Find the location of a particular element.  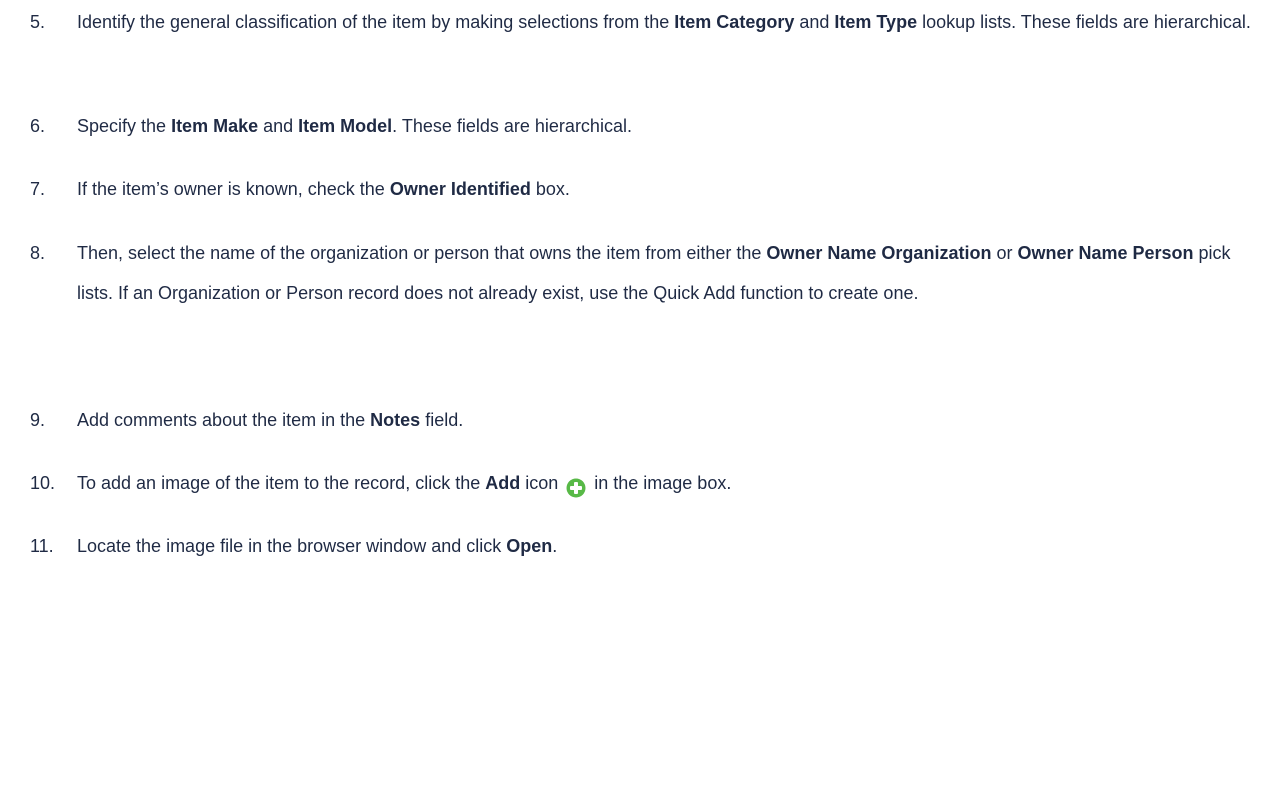

step-number: 6. is located at coordinates (38, 126).